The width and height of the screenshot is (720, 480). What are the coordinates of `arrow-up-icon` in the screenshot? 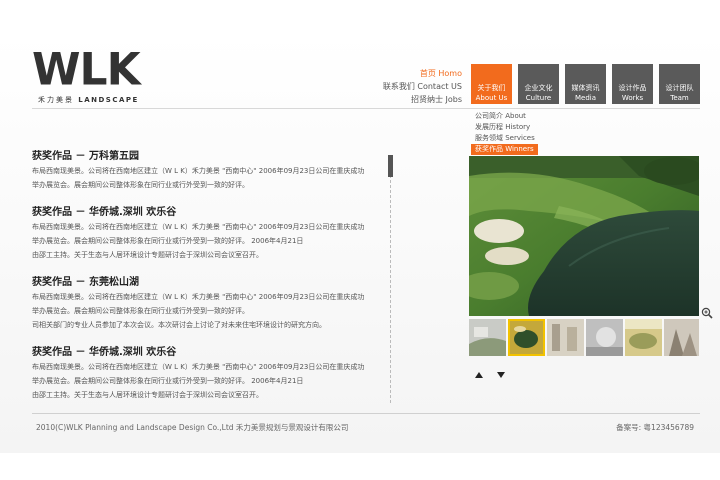 It's located at (480, 370).